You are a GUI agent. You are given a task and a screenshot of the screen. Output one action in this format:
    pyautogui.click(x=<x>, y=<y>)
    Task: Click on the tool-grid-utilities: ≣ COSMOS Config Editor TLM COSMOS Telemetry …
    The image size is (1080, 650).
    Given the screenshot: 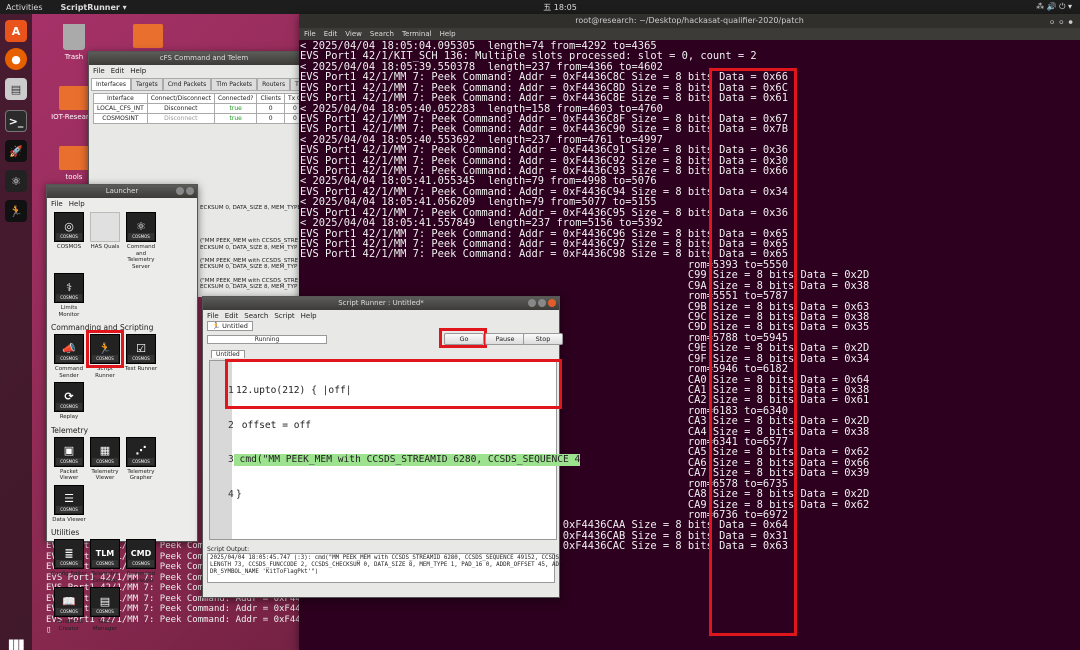 What is the action you would take?
    pyautogui.click(x=122, y=587)
    